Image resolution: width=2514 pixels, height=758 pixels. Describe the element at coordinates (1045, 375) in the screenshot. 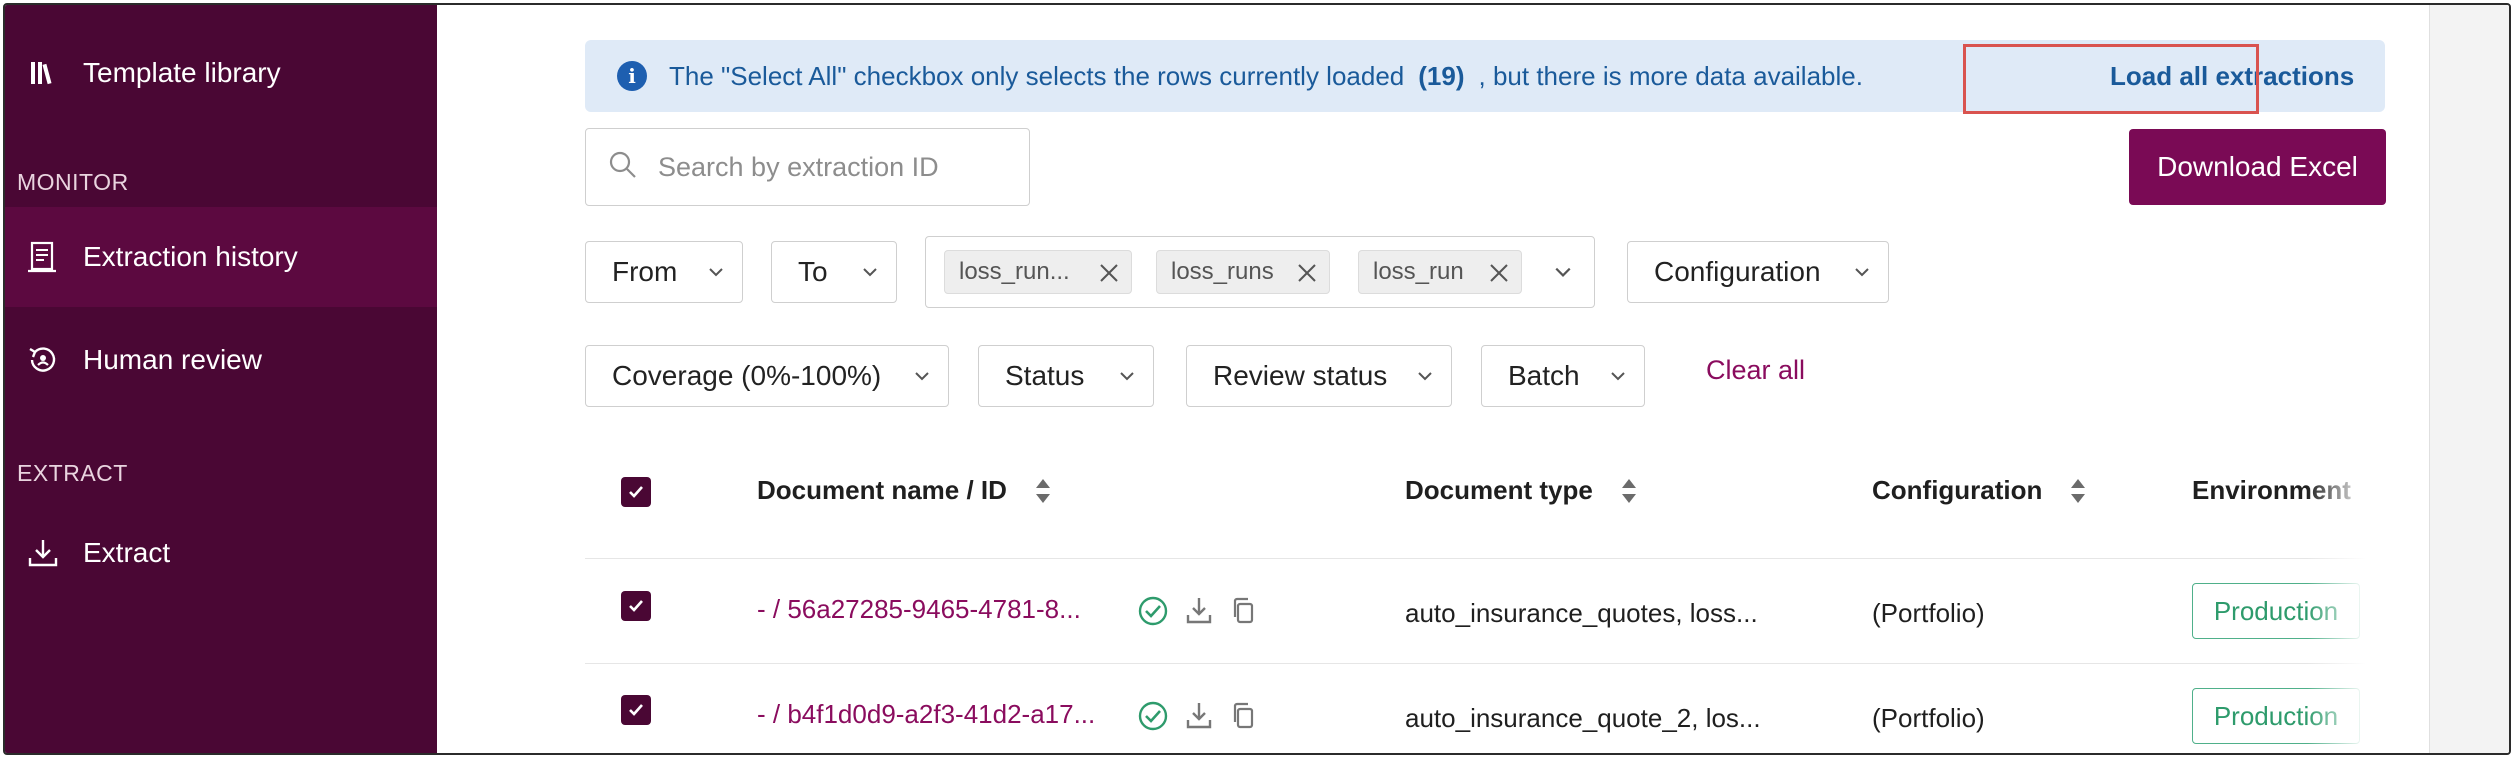

I see `status-label: Status` at that location.